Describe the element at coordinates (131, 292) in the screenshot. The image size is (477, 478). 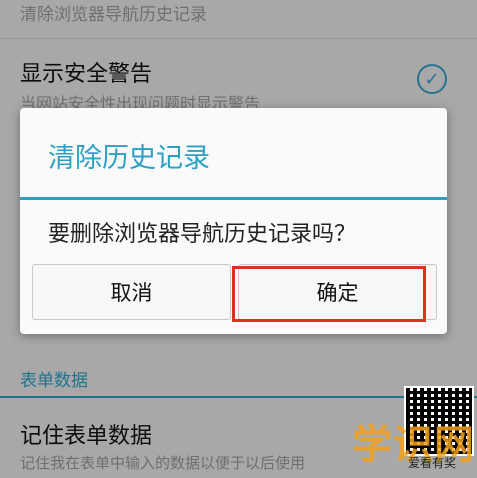
I see `cancel-button: 取消` at that location.